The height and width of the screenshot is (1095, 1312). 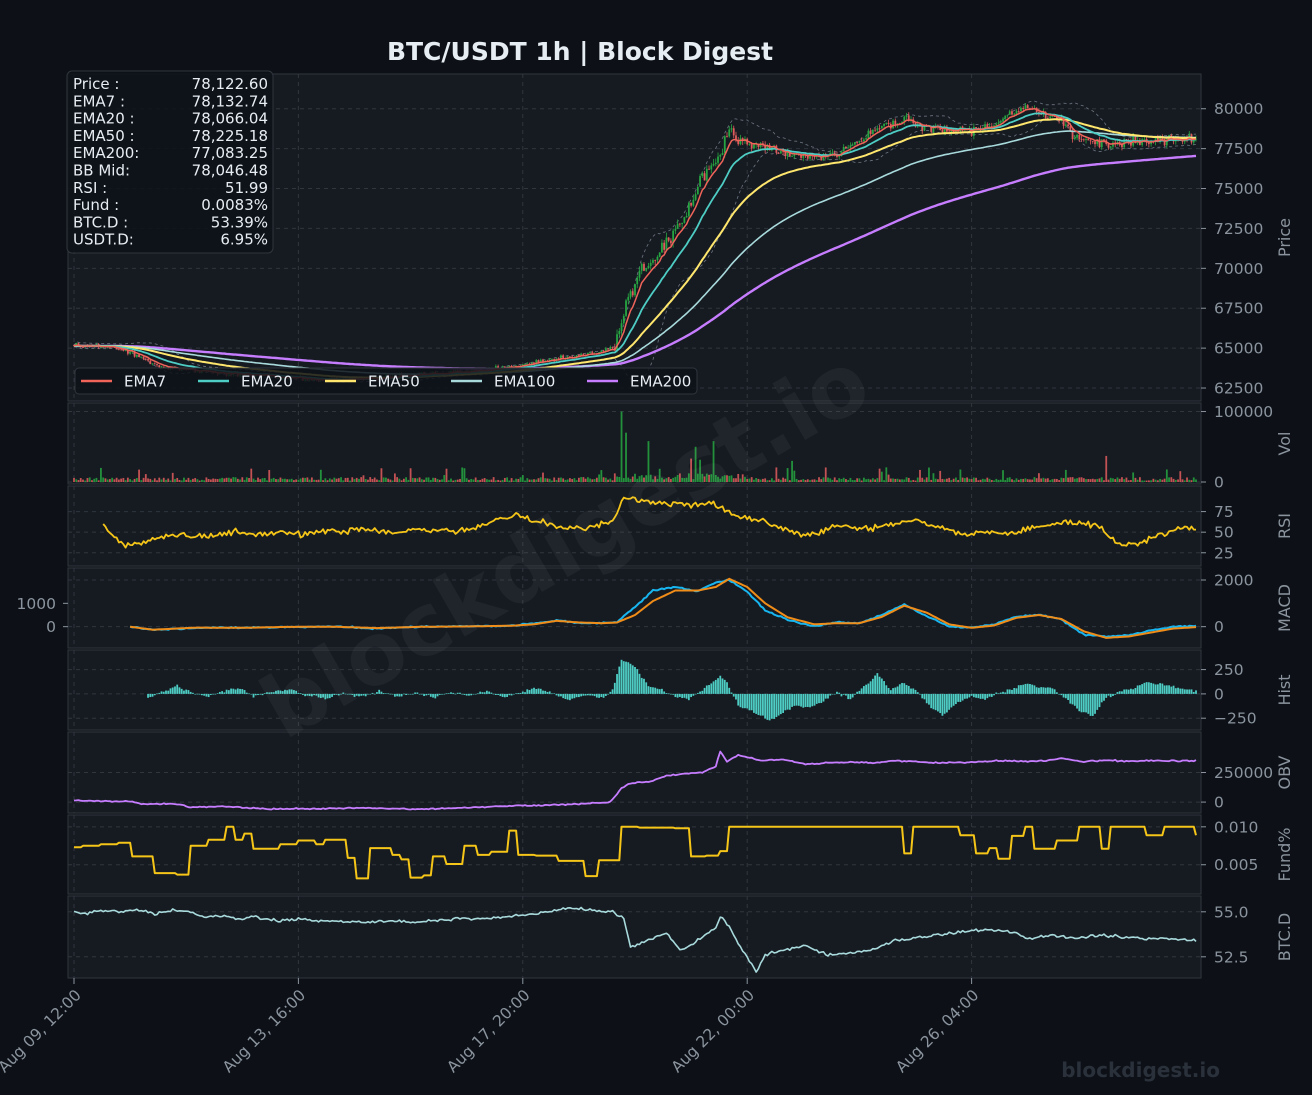 I want to click on info-value: 0.0083%, so click(x=234, y=205).